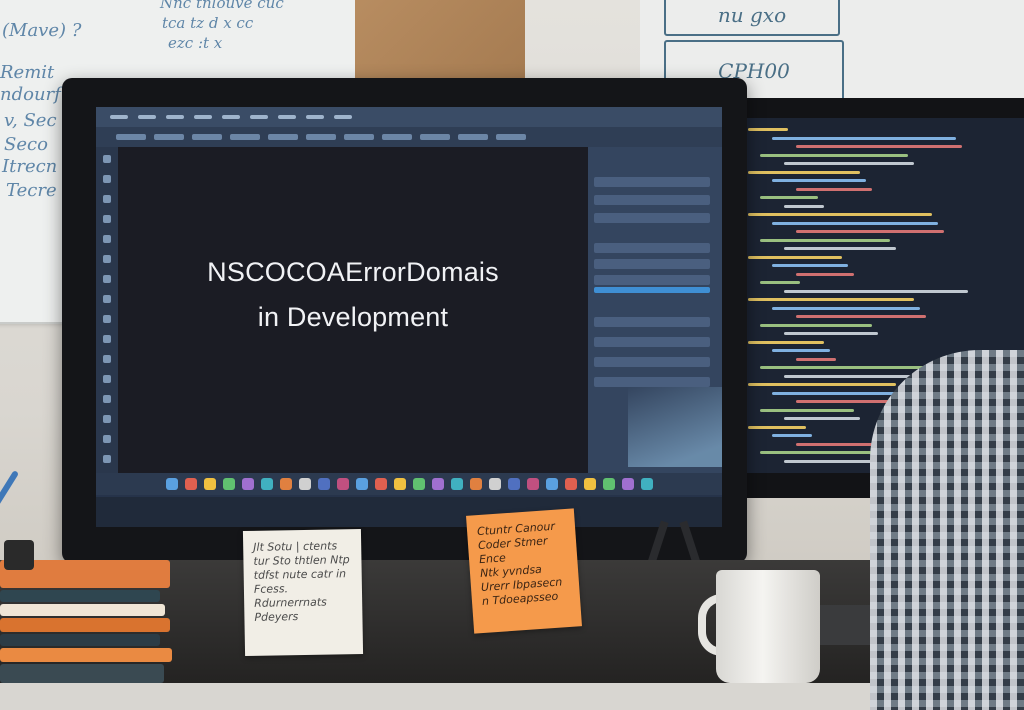  I want to click on whiteboard-scribble: tca tz d x cc, so click(208, 23).